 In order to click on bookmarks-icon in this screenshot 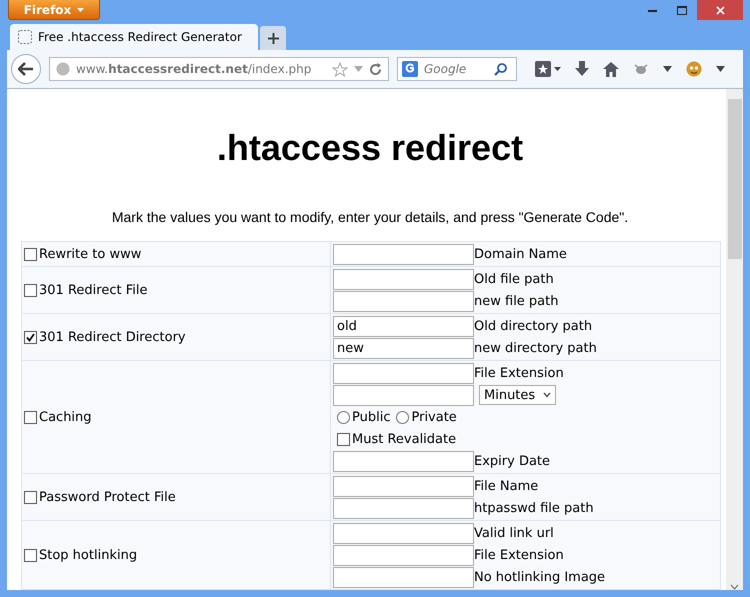, I will do `click(548, 69)`.